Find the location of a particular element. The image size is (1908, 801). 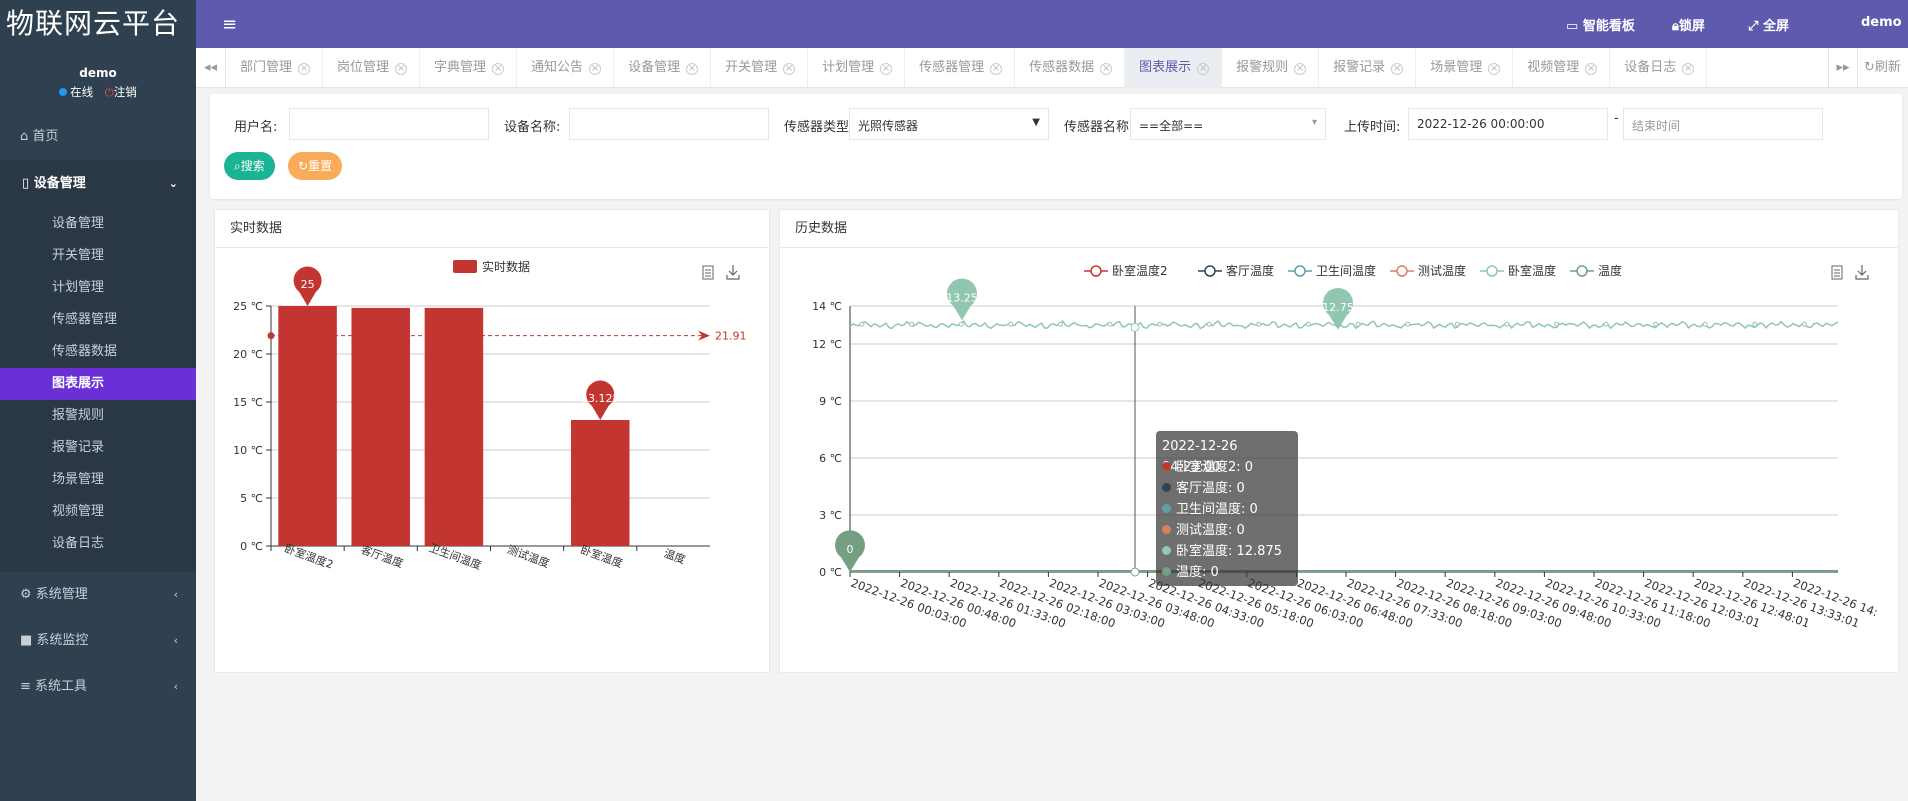

legend-label: 温度 is located at coordinates (1610, 270).